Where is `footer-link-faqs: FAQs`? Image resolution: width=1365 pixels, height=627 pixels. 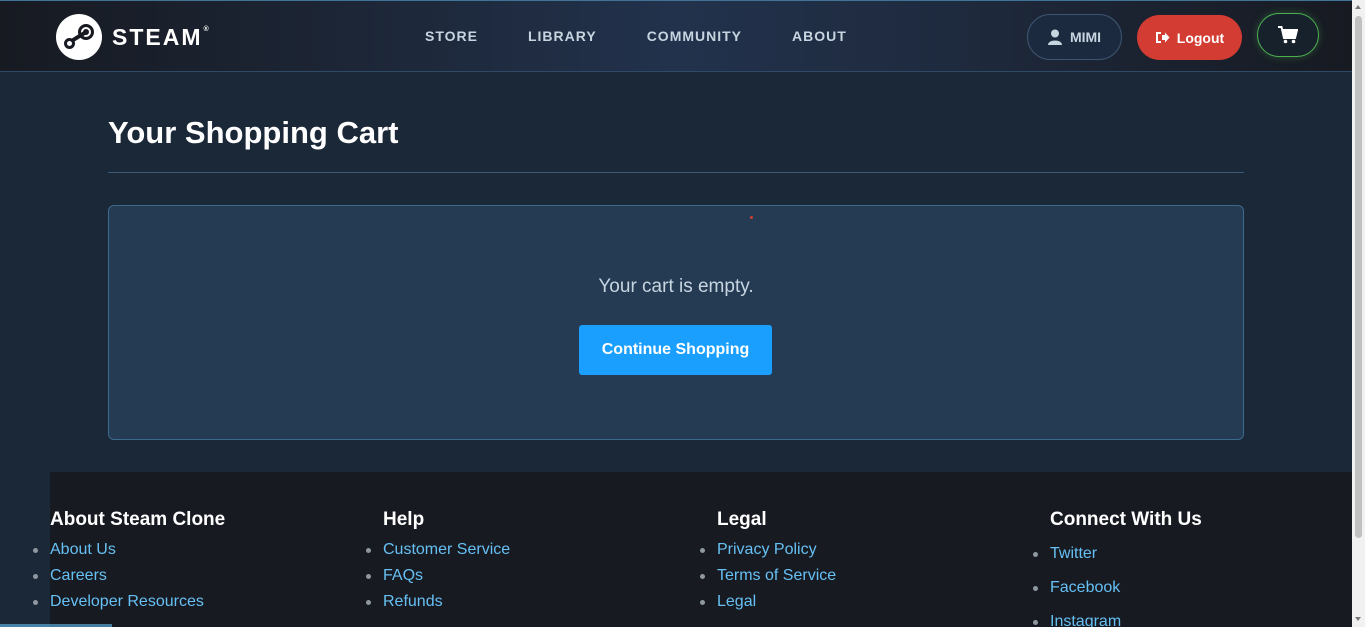
footer-link-faqs: FAQs is located at coordinates (437, 576).